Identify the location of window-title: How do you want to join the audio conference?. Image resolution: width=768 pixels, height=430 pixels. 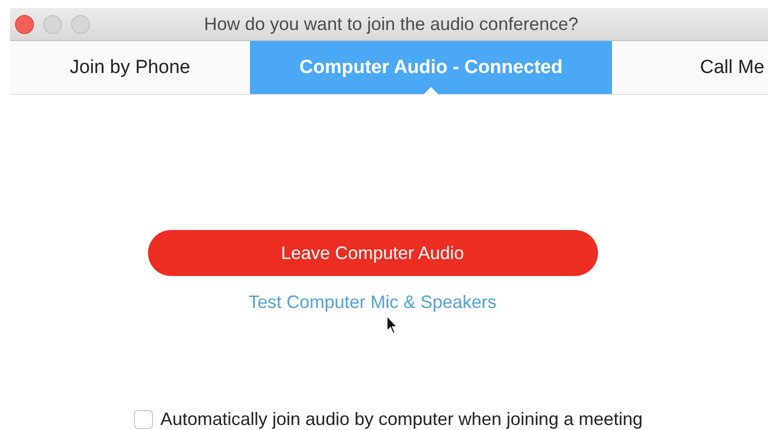
(391, 24).